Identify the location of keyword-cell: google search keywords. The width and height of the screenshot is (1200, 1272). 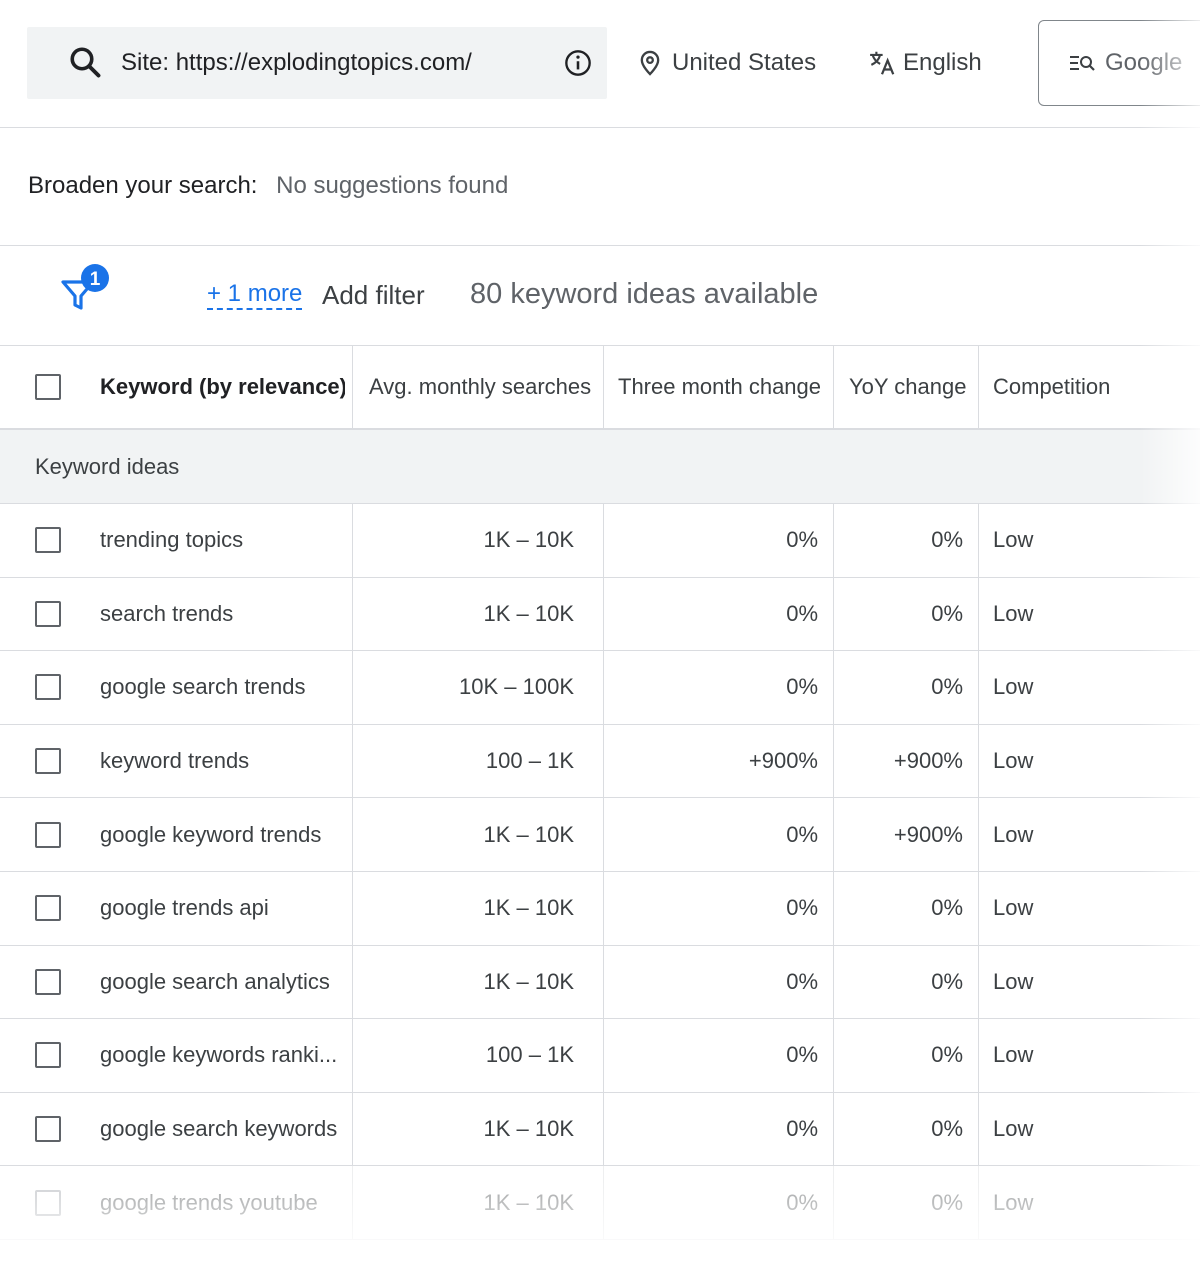
(222, 1129).